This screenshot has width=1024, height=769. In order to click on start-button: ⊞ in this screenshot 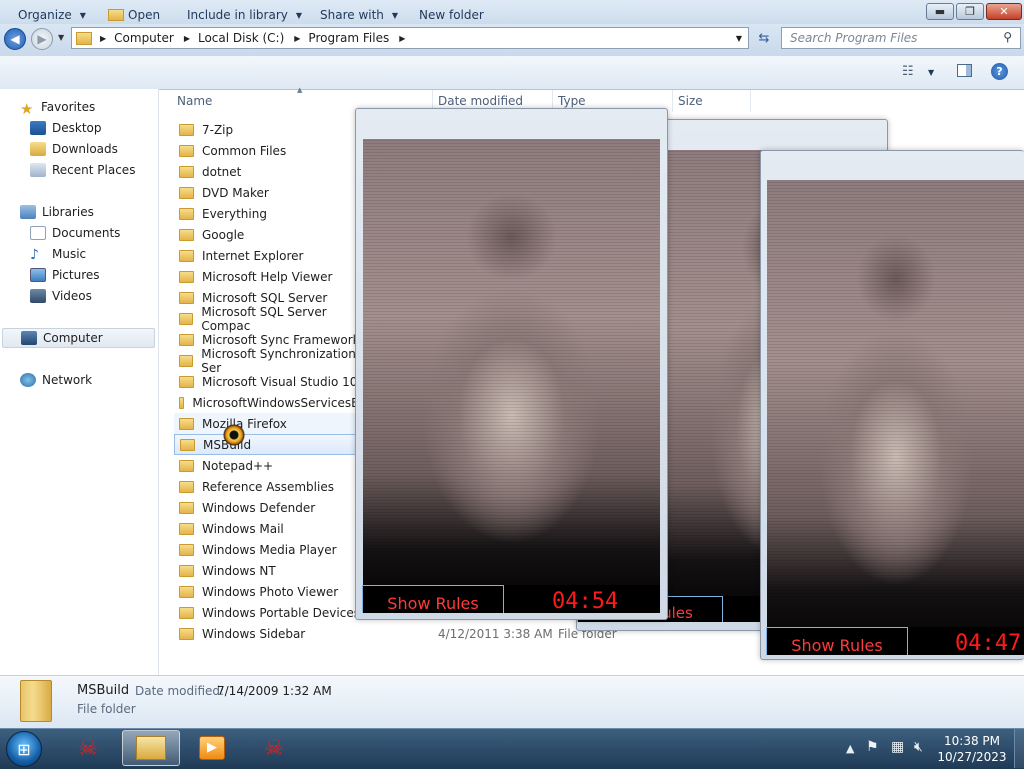, I will do `click(24, 749)`.